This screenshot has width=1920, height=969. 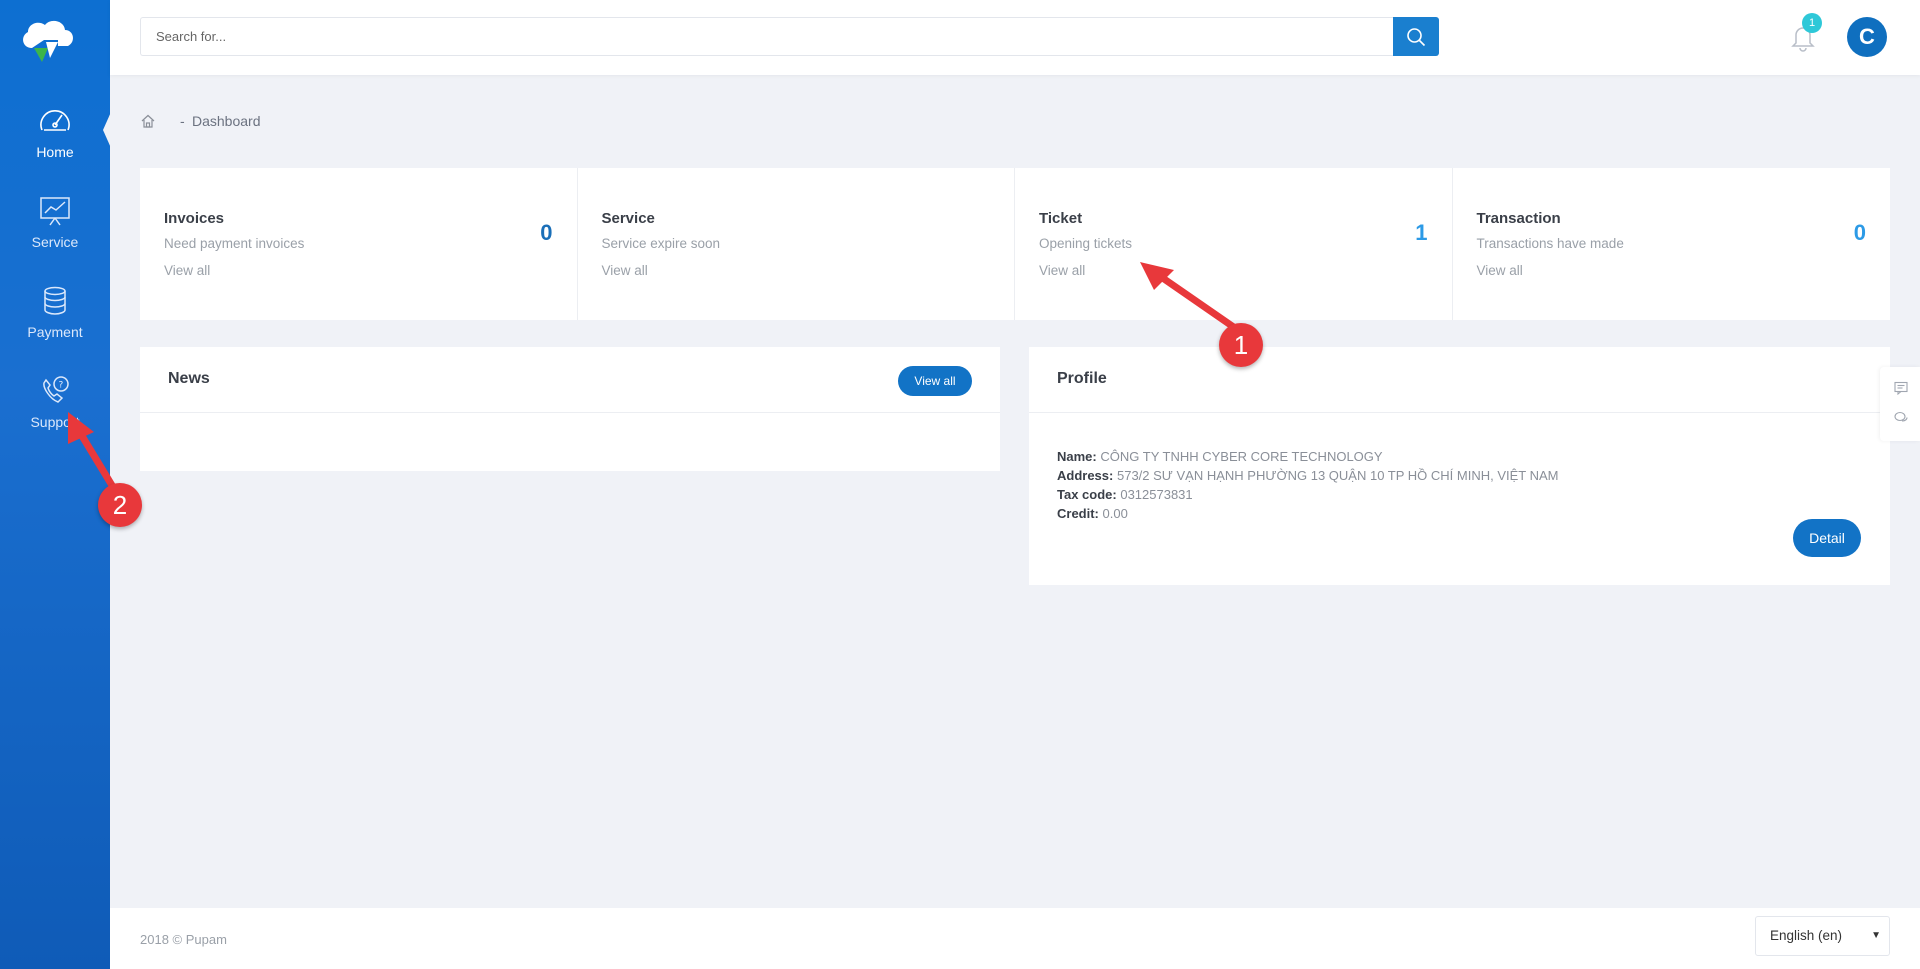 I want to click on stat-subtitle: Opening tickets, so click(x=1086, y=243).